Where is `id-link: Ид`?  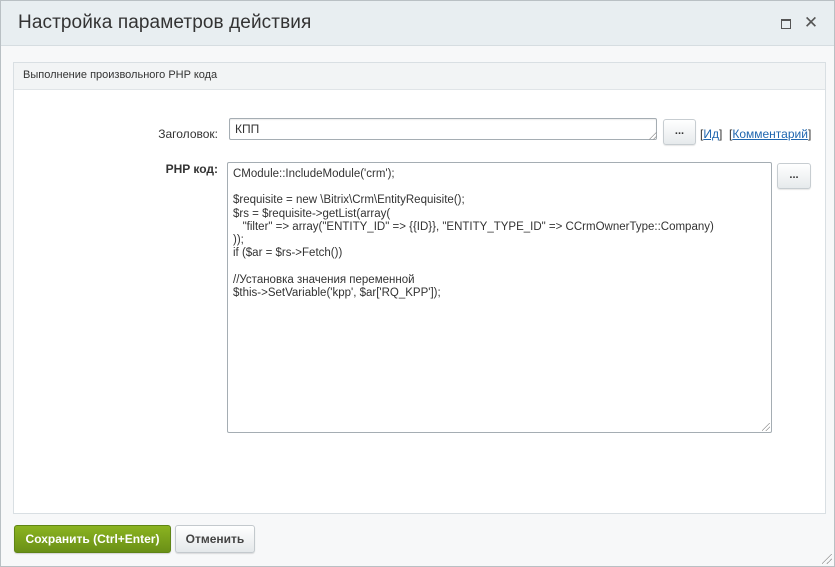 id-link: Ид is located at coordinates (711, 134).